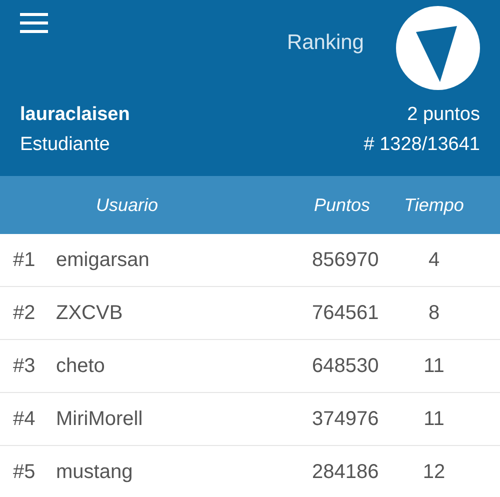  What do you see at coordinates (438, 48) in the screenshot?
I see `logo-icon` at bounding box center [438, 48].